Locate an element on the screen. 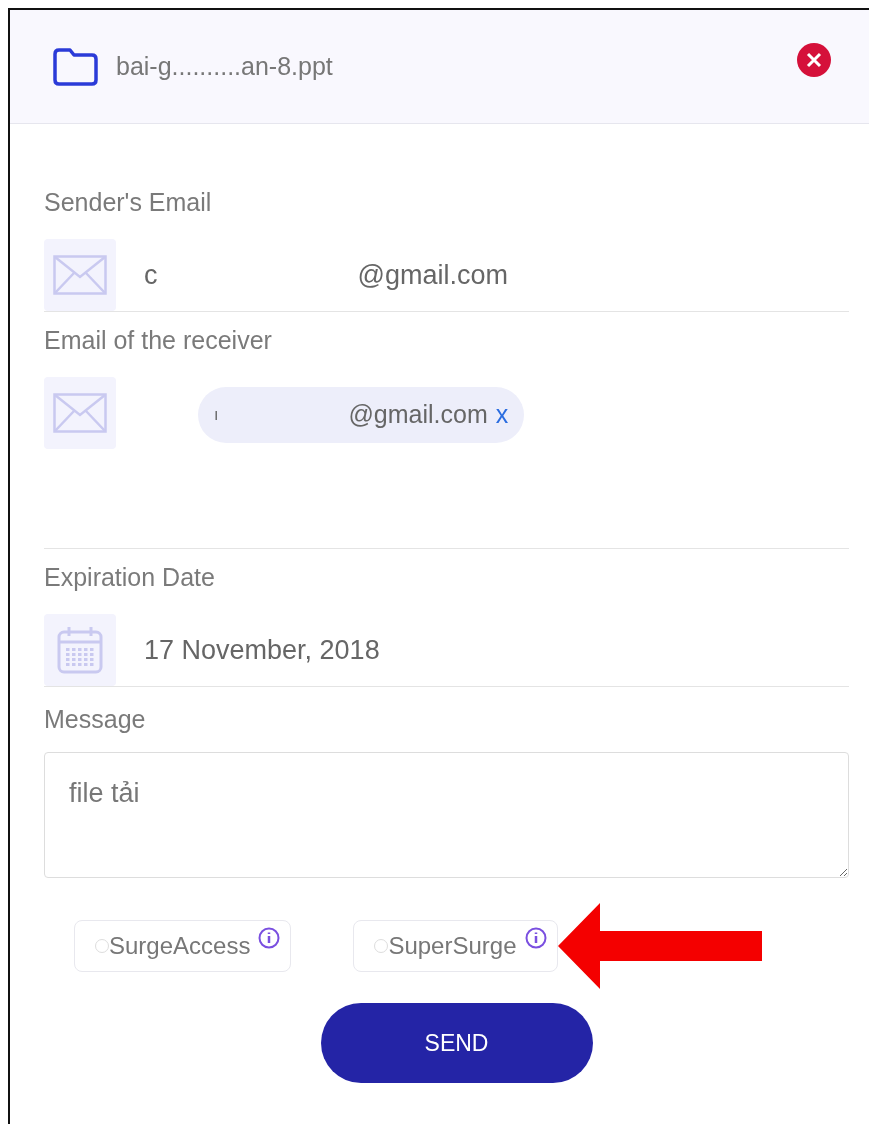 Image resolution: width=869 pixels, height=1124 pixels. option-radio: SurgeAccess is located at coordinates (183, 946).